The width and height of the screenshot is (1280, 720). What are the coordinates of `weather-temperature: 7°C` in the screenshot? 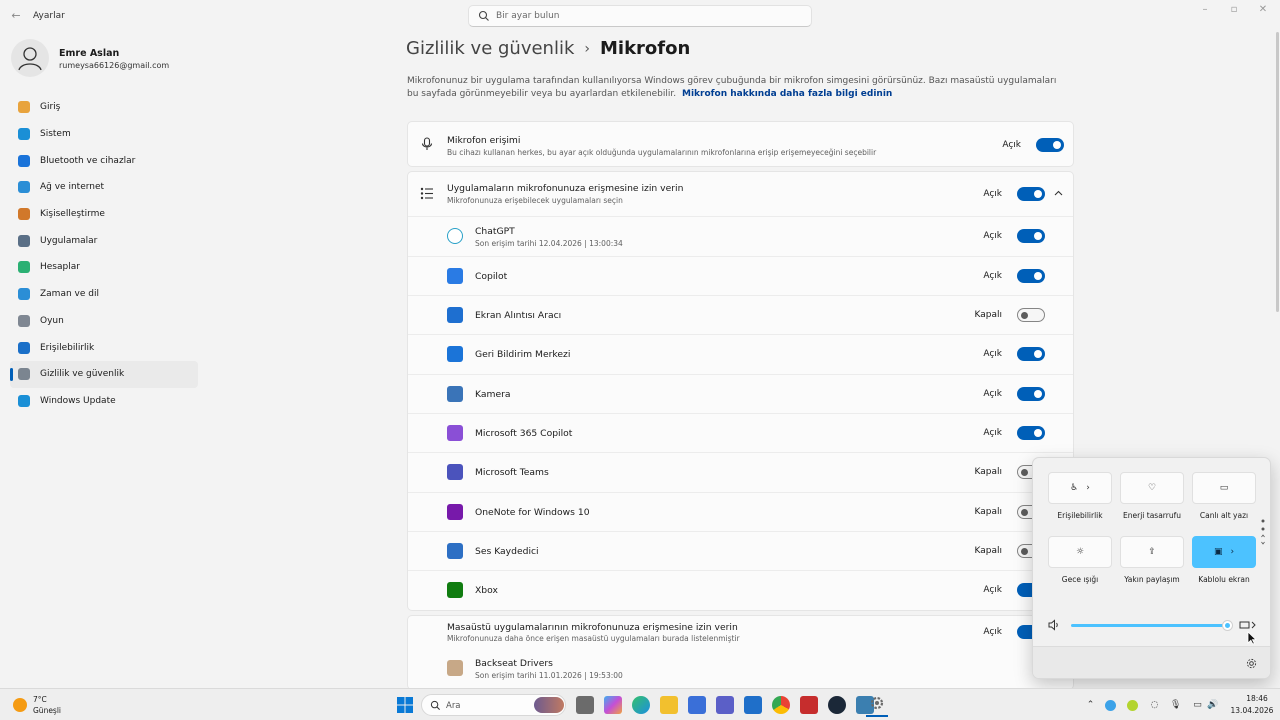 It's located at (40, 699).